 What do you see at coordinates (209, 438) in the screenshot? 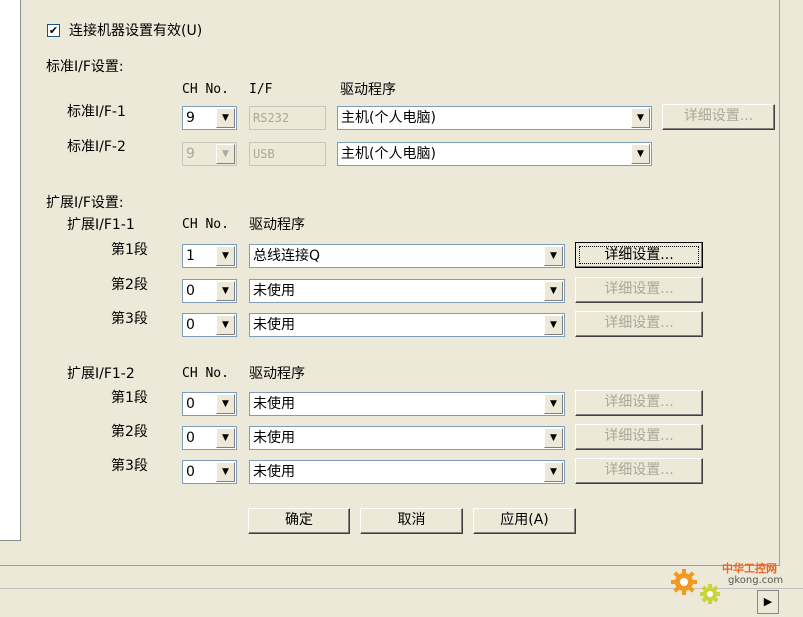
I see `ext-group2-row2-ch-select: 0 ▼` at bounding box center [209, 438].